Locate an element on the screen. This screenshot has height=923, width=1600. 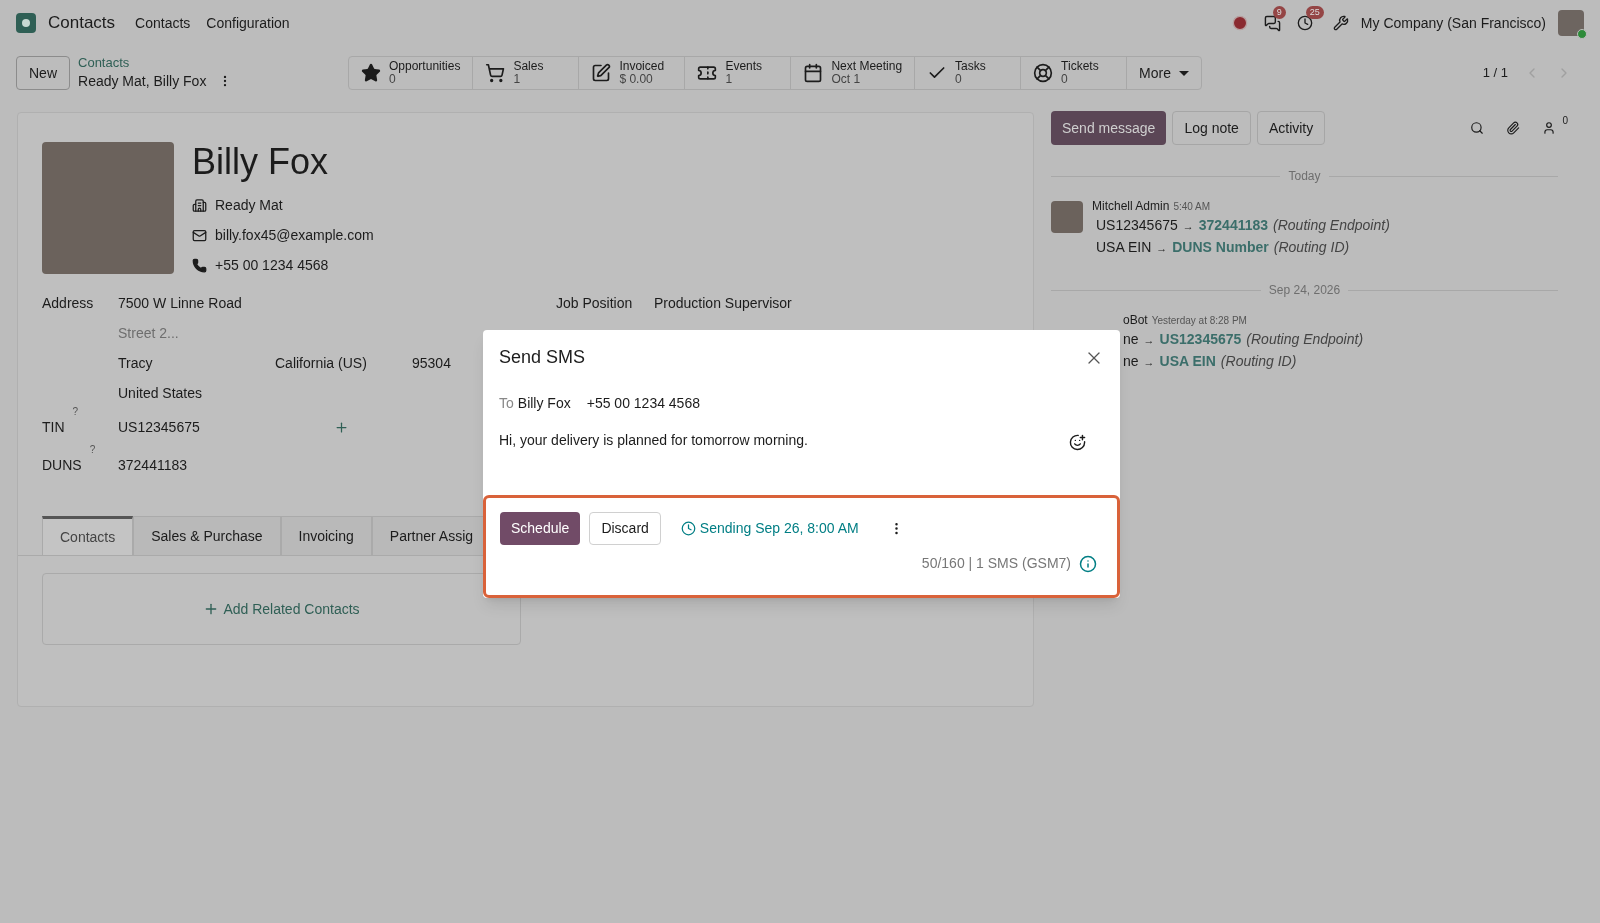
app-name: Contacts is located at coordinates (82, 23).